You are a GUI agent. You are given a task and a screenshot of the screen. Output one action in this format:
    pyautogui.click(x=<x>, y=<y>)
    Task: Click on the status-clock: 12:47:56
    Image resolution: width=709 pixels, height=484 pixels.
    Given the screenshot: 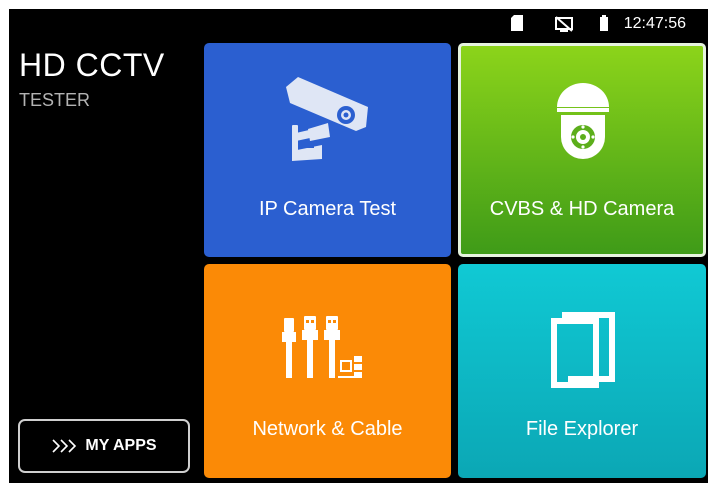 What is the action you would take?
    pyautogui.click(x=654, y=23)
    